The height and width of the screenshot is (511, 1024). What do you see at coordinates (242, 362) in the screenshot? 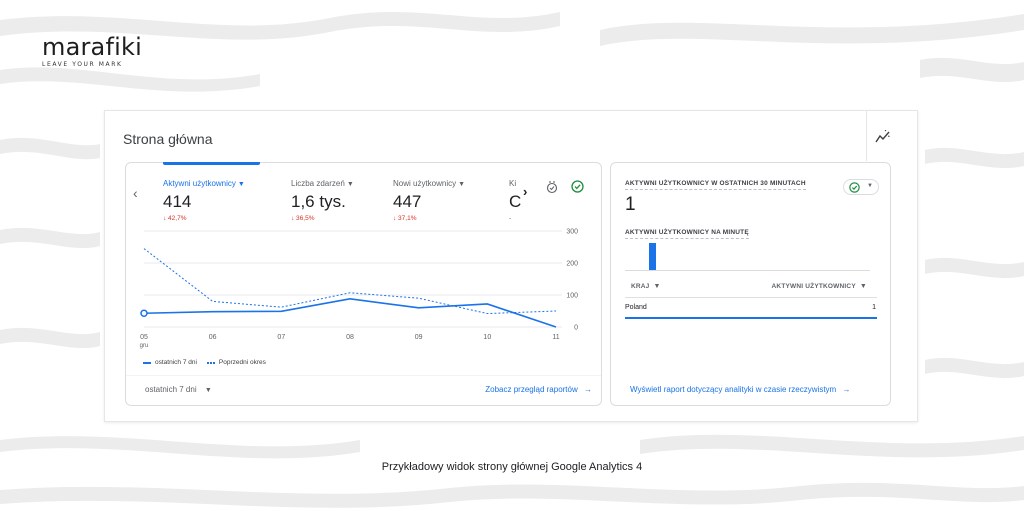
I see `legend-previous-label: Poprzedni okres` at bounding box center [242, 362].